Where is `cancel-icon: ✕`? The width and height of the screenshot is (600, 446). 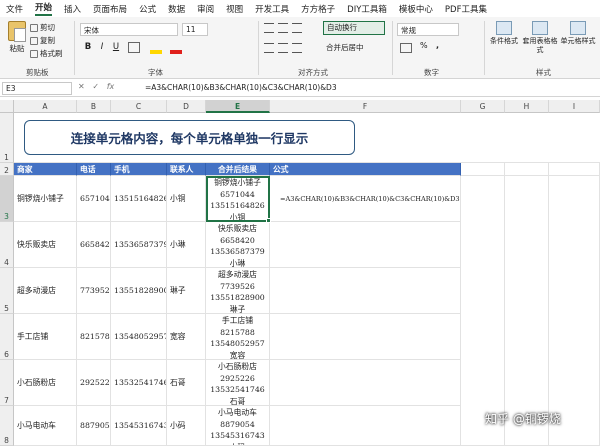
cancel-icon: ✕ is located at coordinates (81, 86).